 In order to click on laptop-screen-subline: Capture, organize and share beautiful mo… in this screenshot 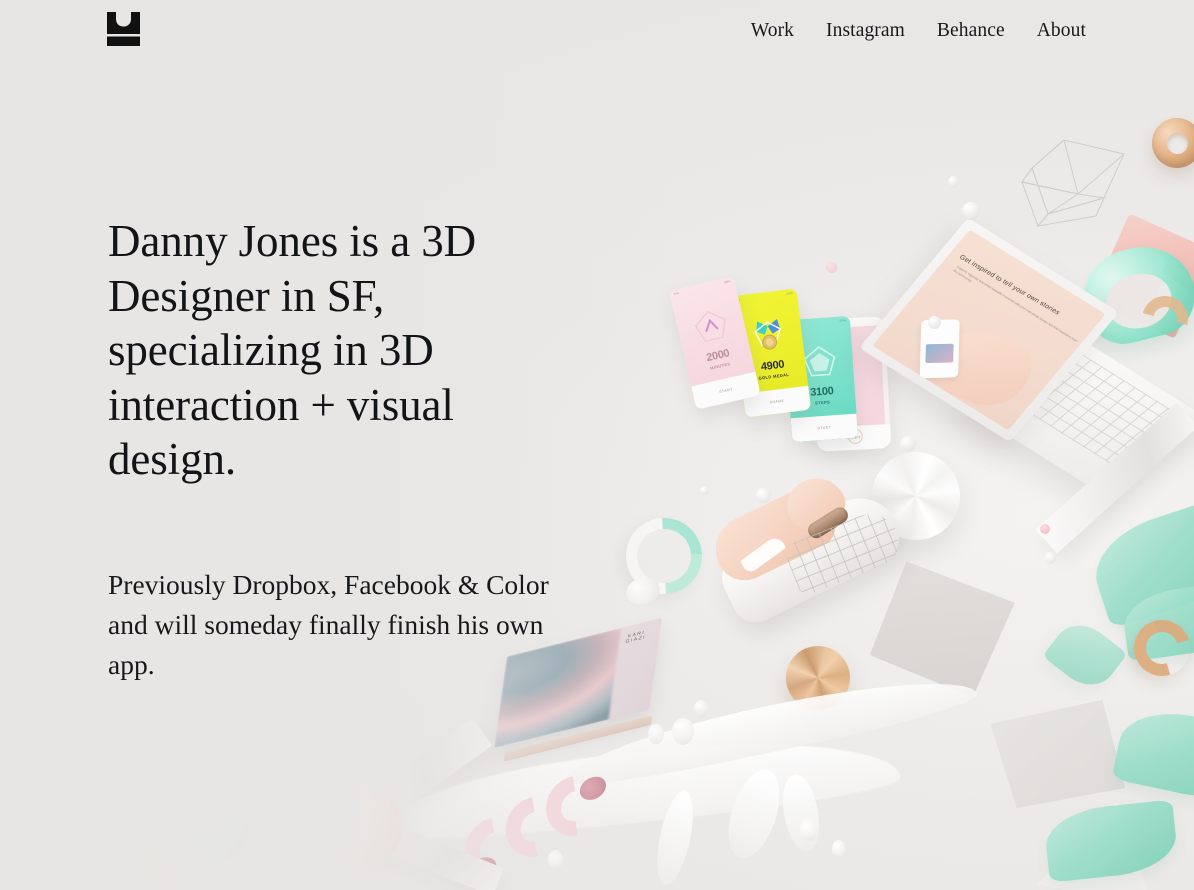, I will do `click(1015, 304)`.